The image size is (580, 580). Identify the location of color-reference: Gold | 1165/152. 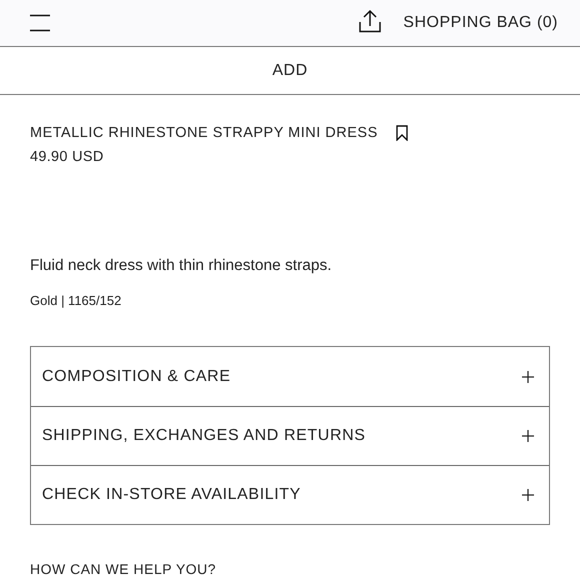
(76, 300).